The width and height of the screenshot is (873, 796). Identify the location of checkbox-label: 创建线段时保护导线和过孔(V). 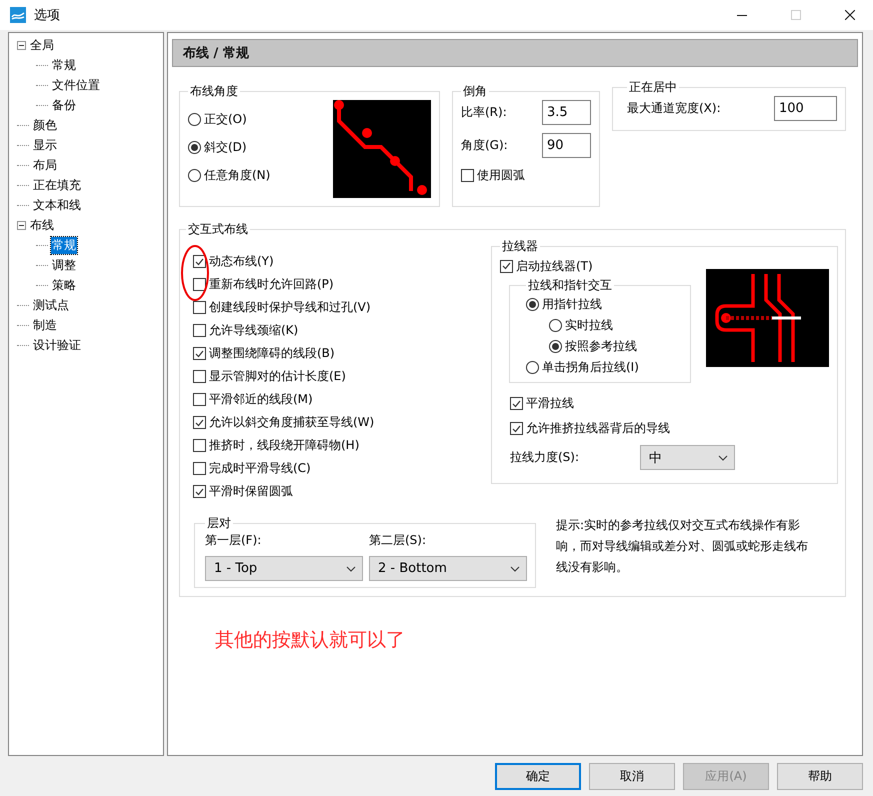
(290, 307).